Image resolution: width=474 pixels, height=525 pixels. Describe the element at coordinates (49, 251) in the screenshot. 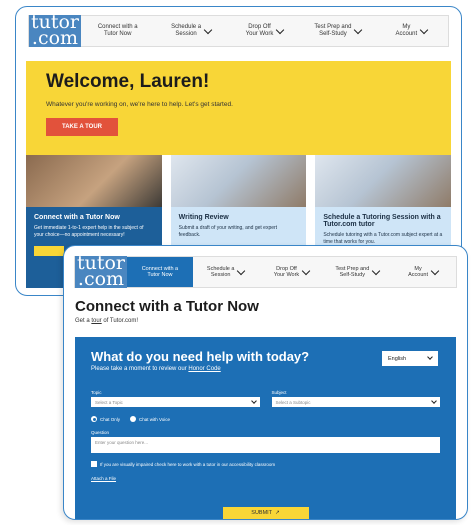

I see `card-button` at that location.